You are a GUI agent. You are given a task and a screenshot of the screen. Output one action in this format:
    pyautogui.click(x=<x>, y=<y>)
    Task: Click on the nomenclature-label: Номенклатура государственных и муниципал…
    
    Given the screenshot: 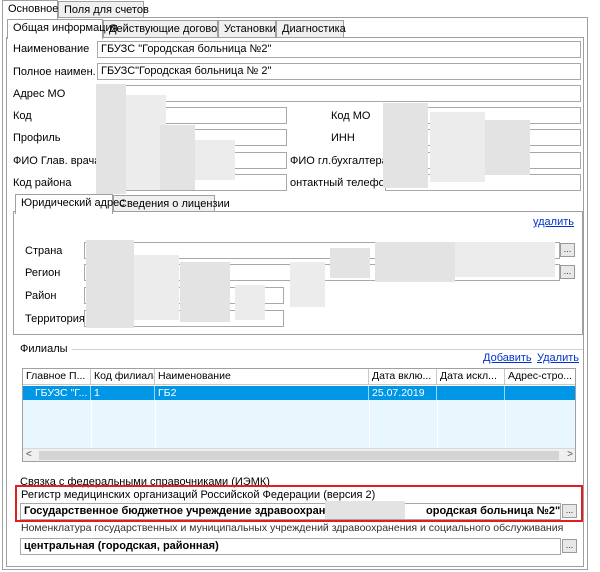 What is the action you would take?
    pyautogui.click(x=292, y=528)
    